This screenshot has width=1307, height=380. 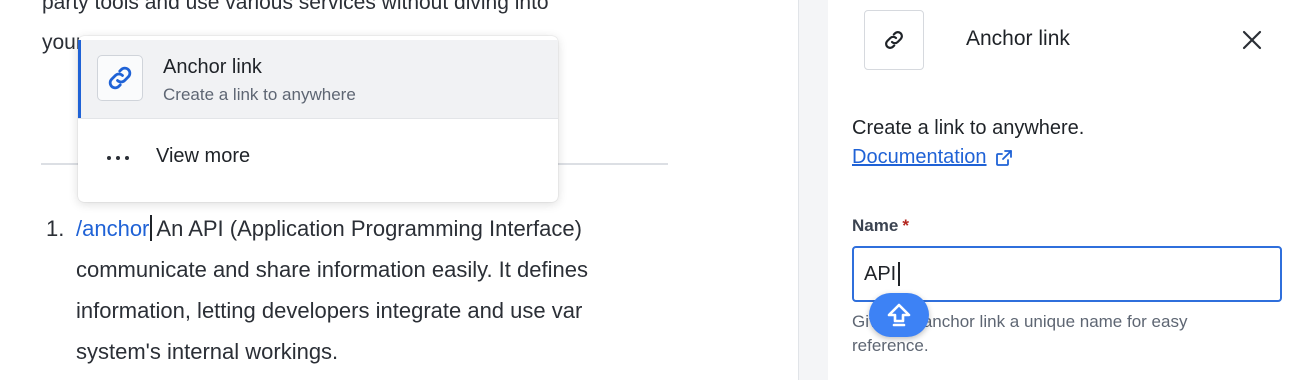 What do you see at coordinates (1018, 38) in the screenshot?
I see `panel-title: Anchor link` at bounding box center [1018, 38].